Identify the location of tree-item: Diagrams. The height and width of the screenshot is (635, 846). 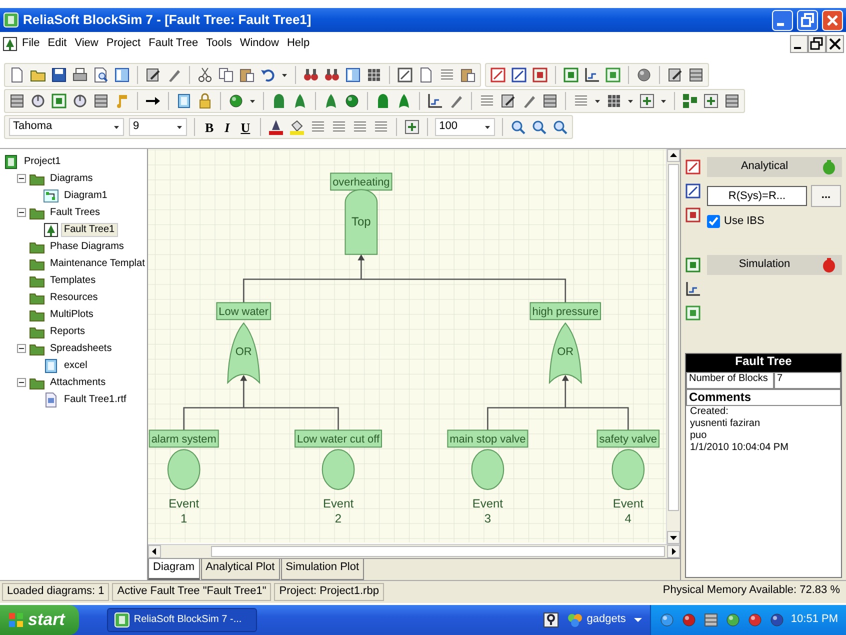
(71, 178).